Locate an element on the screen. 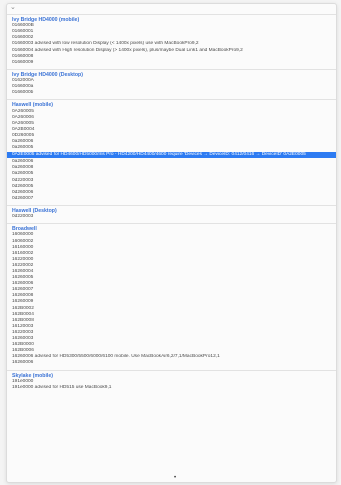 This screenshot has height=485, width=341. list-topbar: ⌄ is located at coordinates (171, 8).